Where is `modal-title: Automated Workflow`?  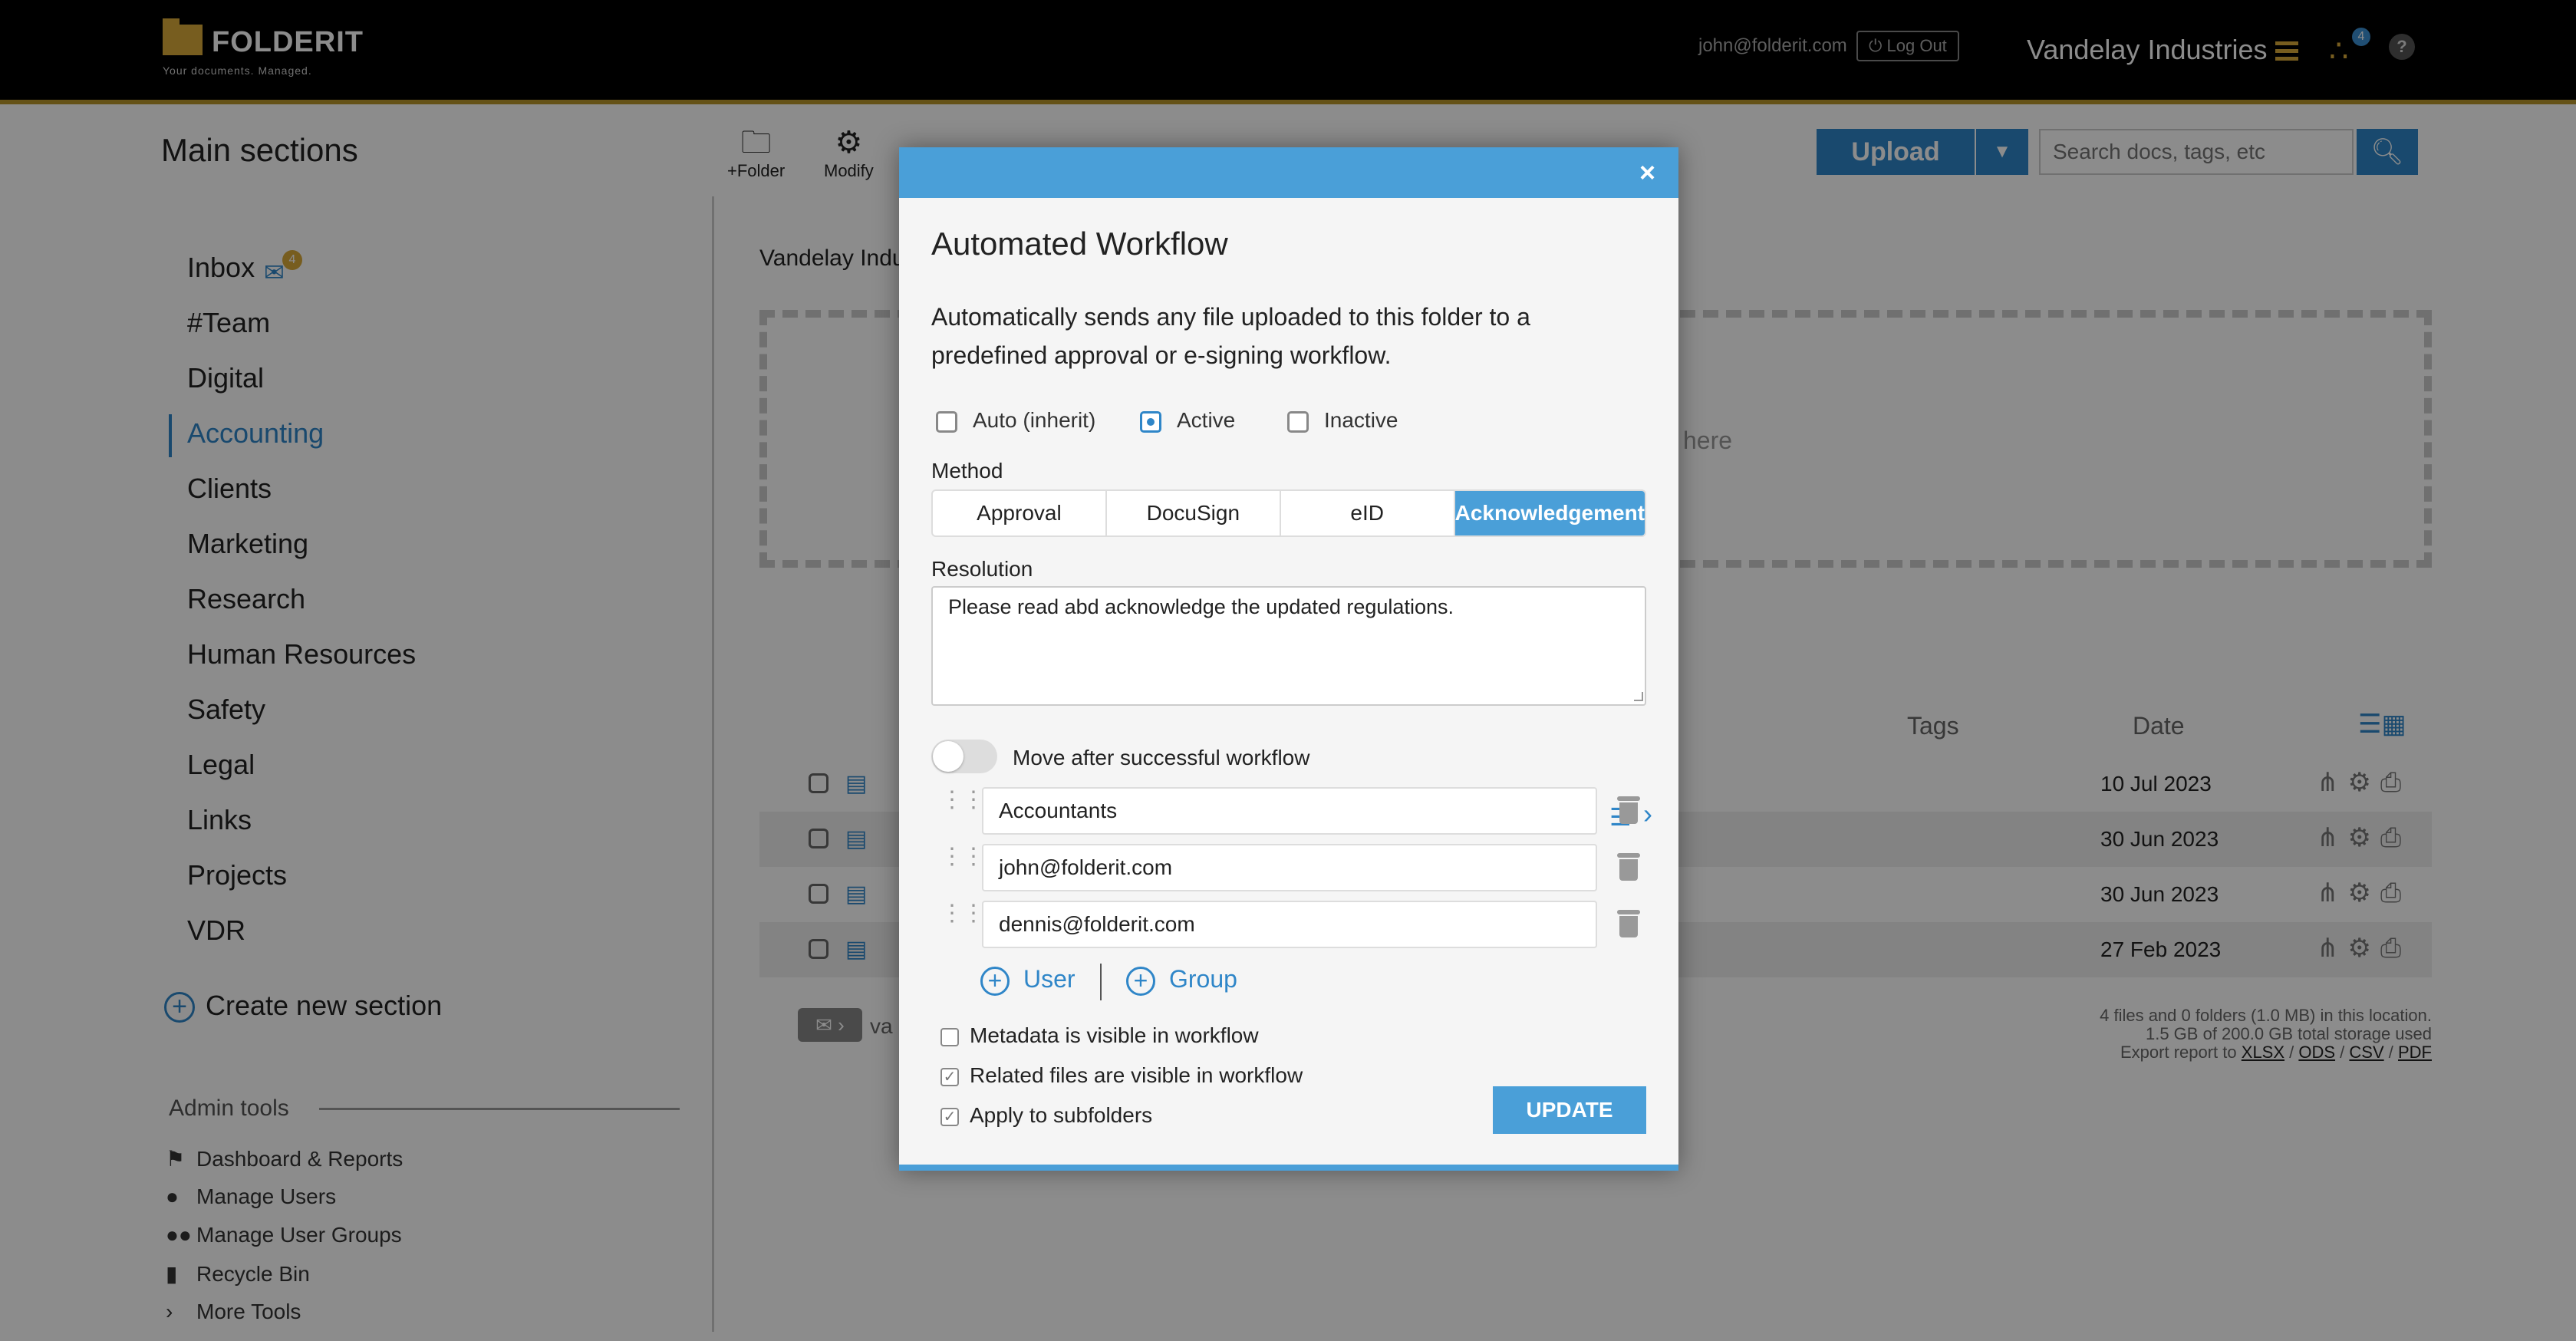
modal-title: Automated Workflow is located at coordinates (1079, 244).